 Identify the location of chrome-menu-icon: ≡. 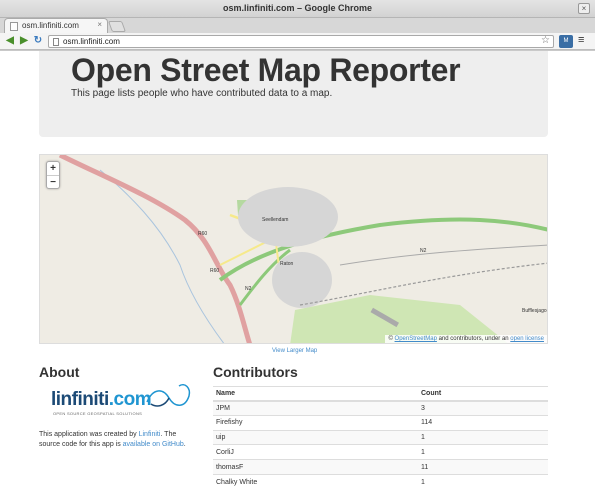
(581, 40).